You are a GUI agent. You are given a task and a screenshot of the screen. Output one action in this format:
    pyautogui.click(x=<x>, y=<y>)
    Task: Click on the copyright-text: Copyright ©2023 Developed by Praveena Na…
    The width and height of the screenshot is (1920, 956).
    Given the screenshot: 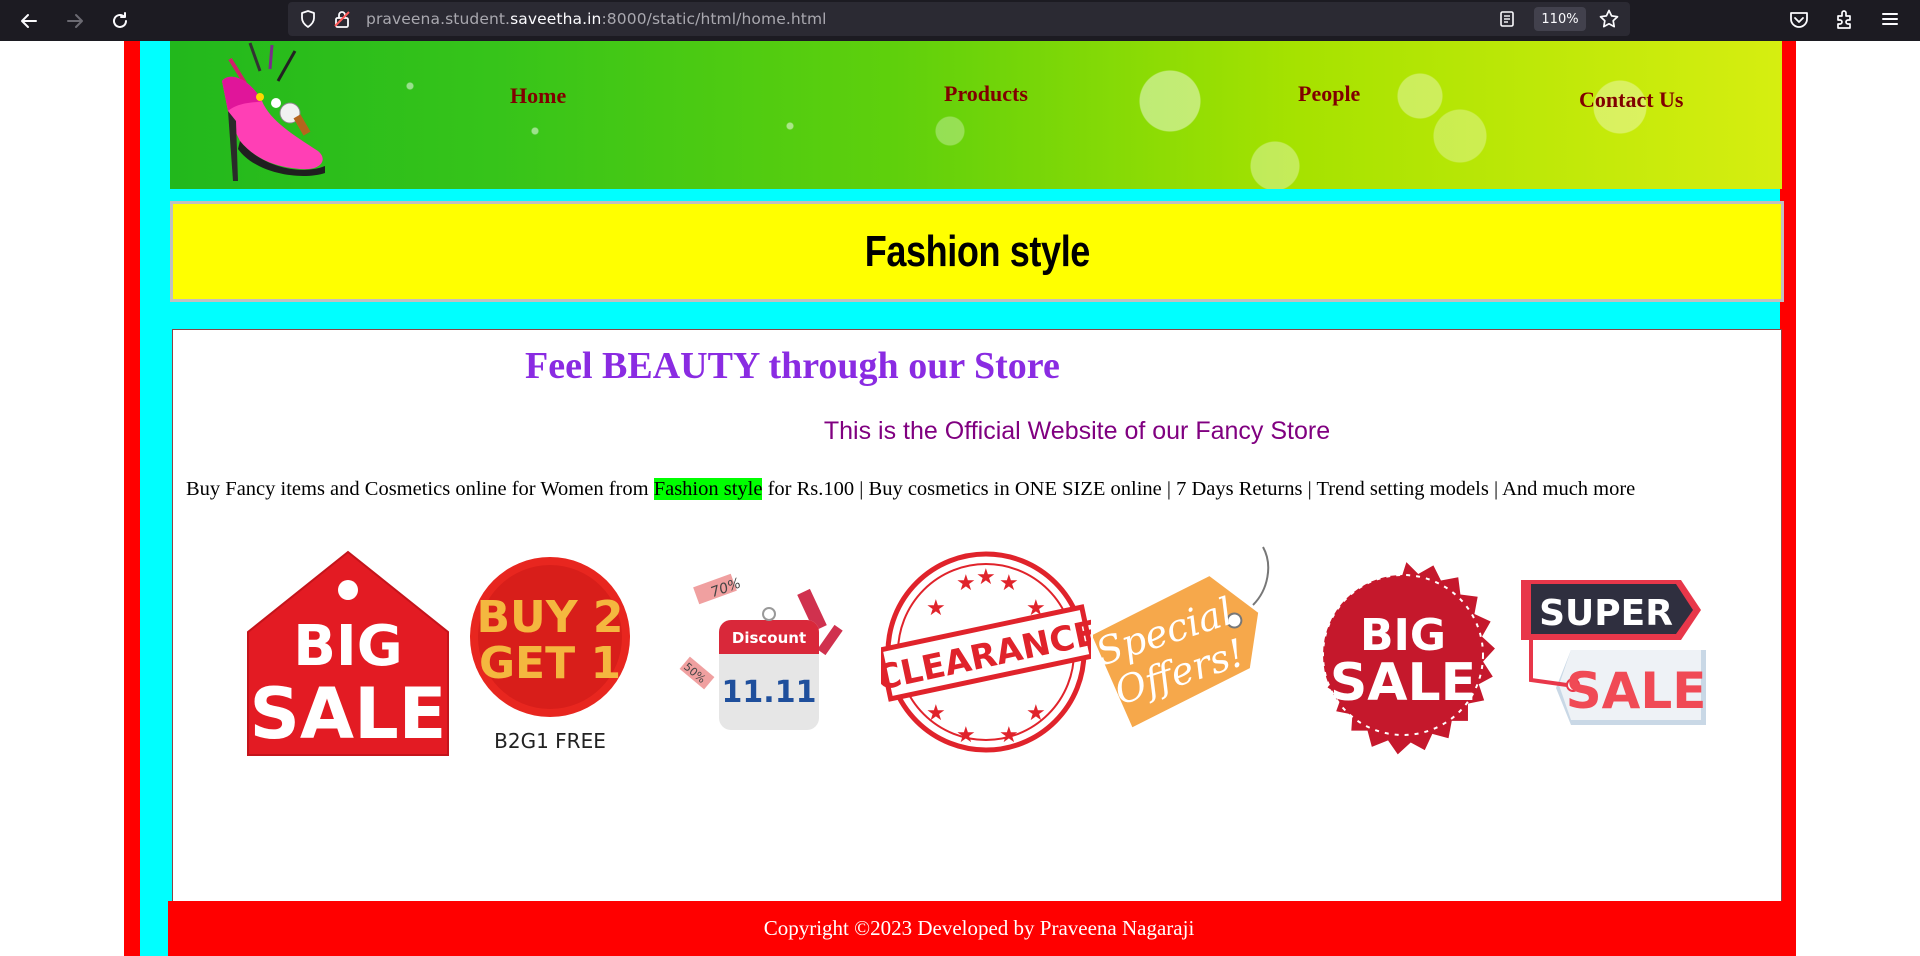 What is the action you would take?
    pyautogui.click(x=979, y=928)
    